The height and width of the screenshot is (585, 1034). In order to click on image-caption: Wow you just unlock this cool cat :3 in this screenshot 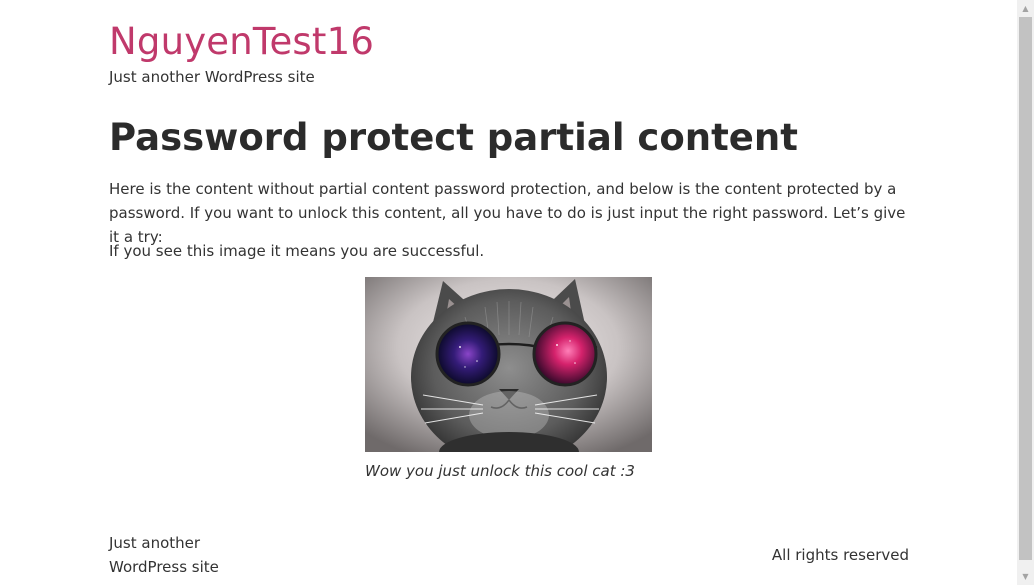, I will do `click(500, 471)`.